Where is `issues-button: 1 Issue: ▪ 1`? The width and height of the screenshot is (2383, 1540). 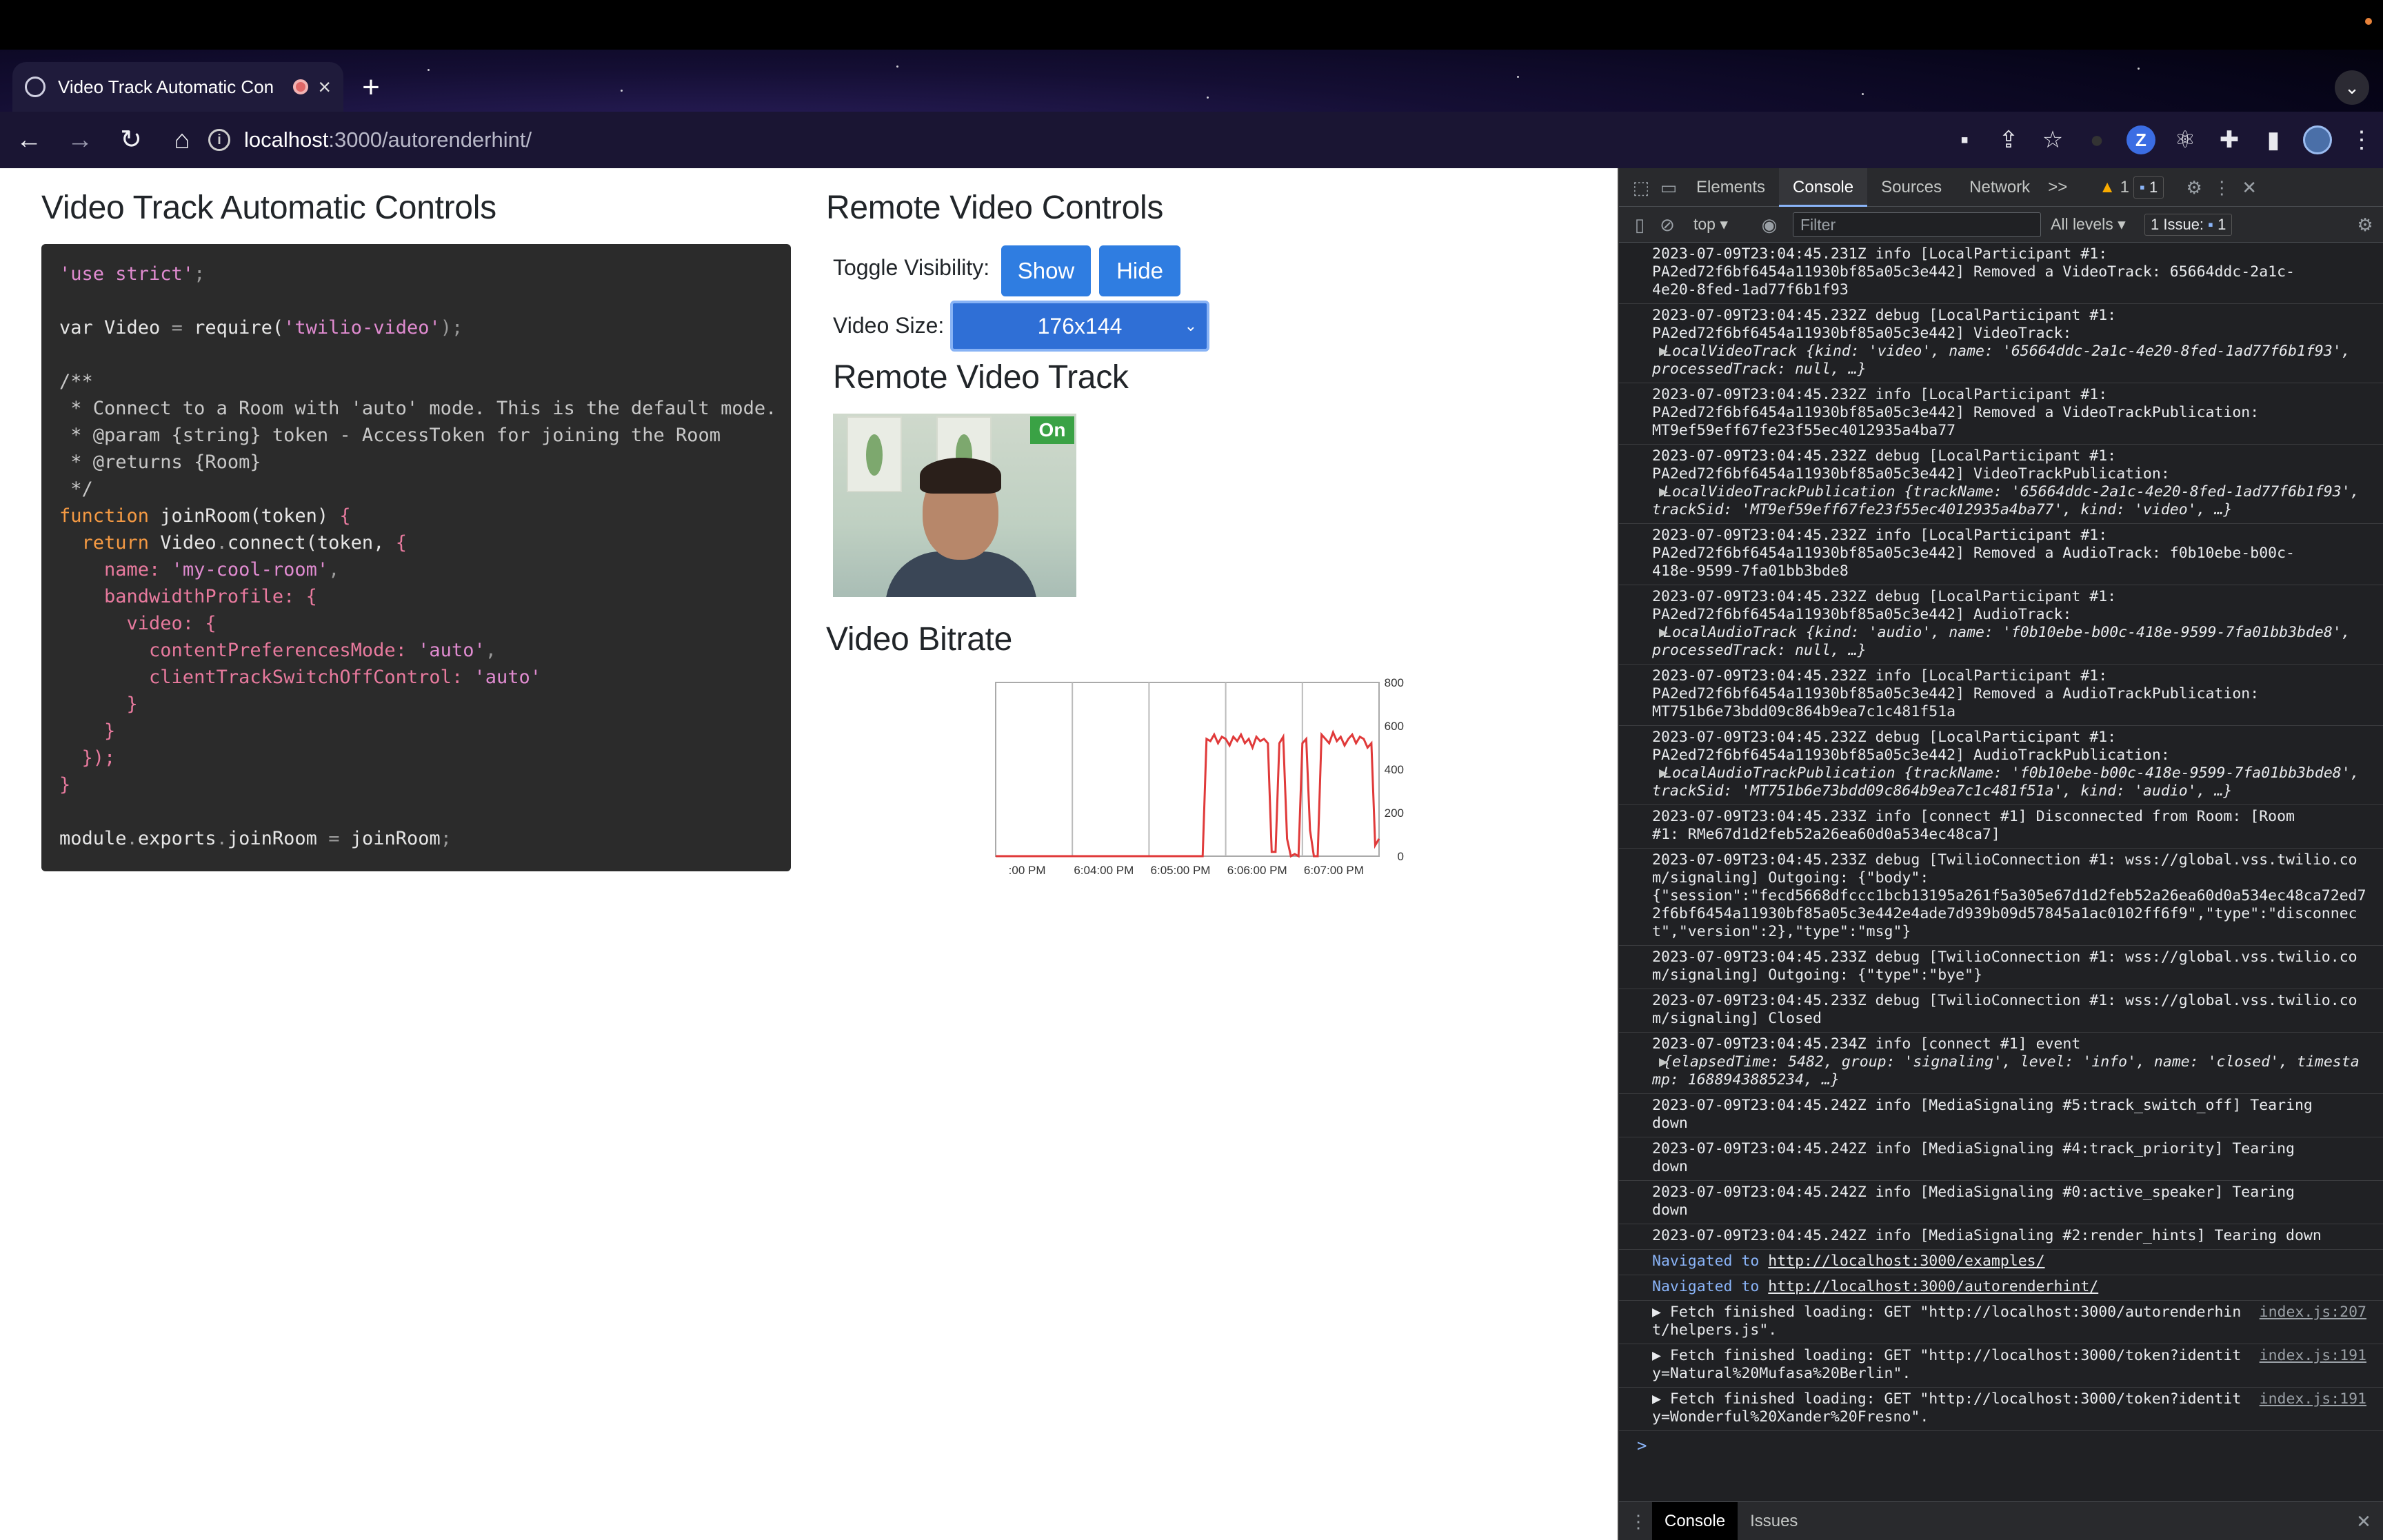
issues-button: 1 Issue: ▪ 1 is located at coordinates (2188, 225).